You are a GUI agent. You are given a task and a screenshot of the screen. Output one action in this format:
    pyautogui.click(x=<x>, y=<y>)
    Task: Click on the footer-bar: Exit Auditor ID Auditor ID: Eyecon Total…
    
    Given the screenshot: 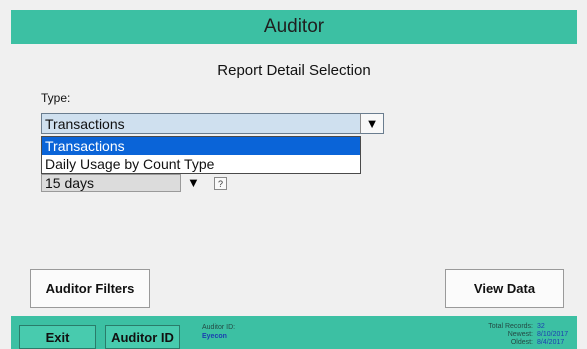 What is the action you would take?
    pyautogui.click(x=294, y=332)
    